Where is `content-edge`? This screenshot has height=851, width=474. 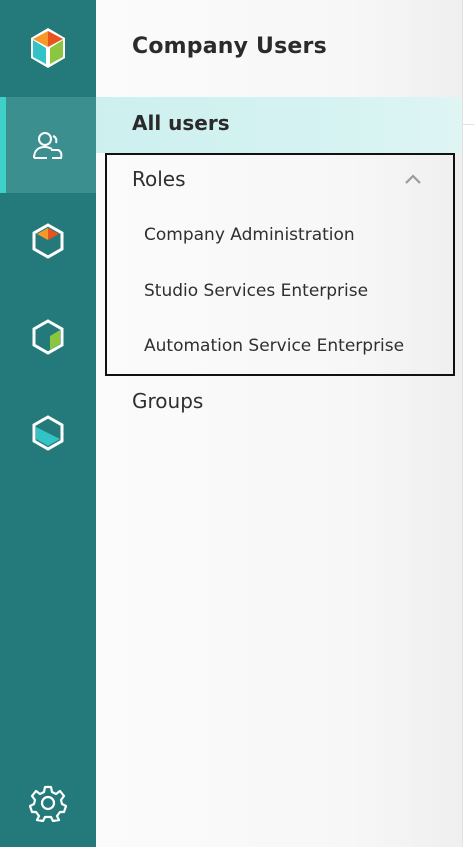
content-edge is located at coordinates (468, 423).